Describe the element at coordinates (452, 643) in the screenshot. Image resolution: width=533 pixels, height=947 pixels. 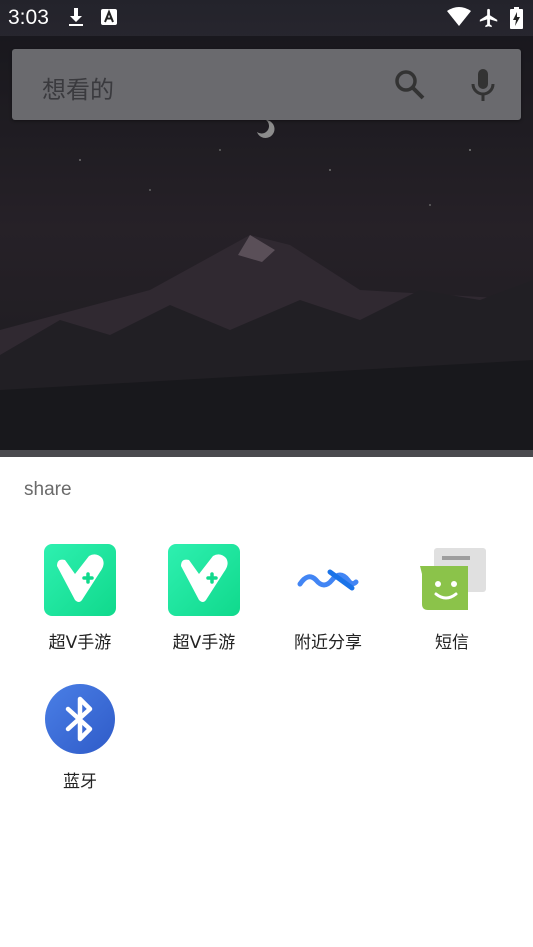
I see `share-target-label: 短信` at that location.